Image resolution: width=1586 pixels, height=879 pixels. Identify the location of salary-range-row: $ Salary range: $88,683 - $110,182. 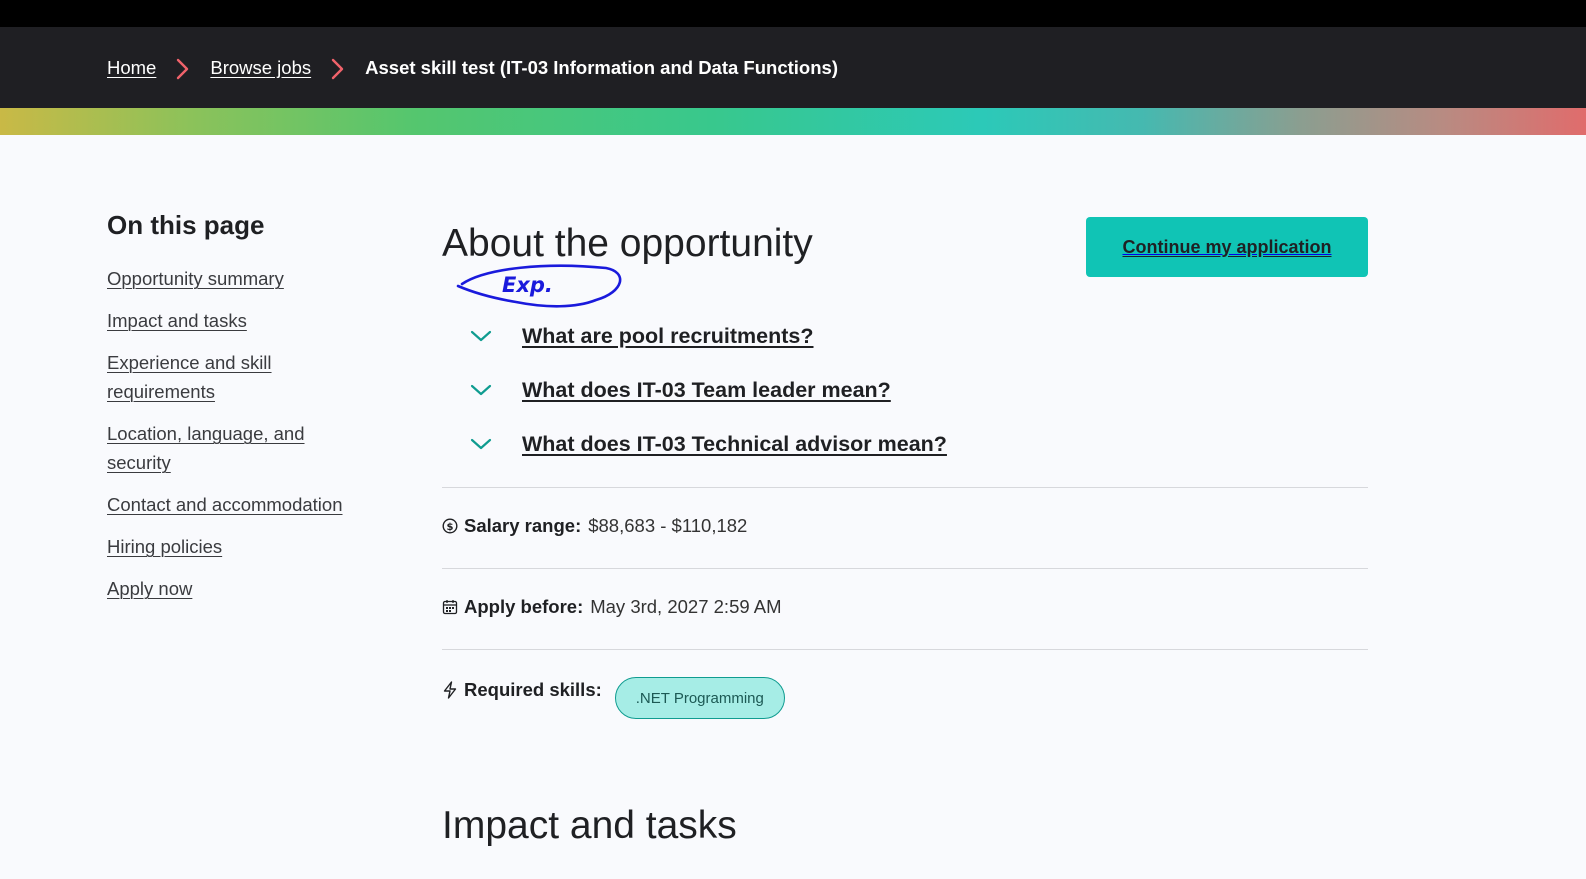
(594, 526).